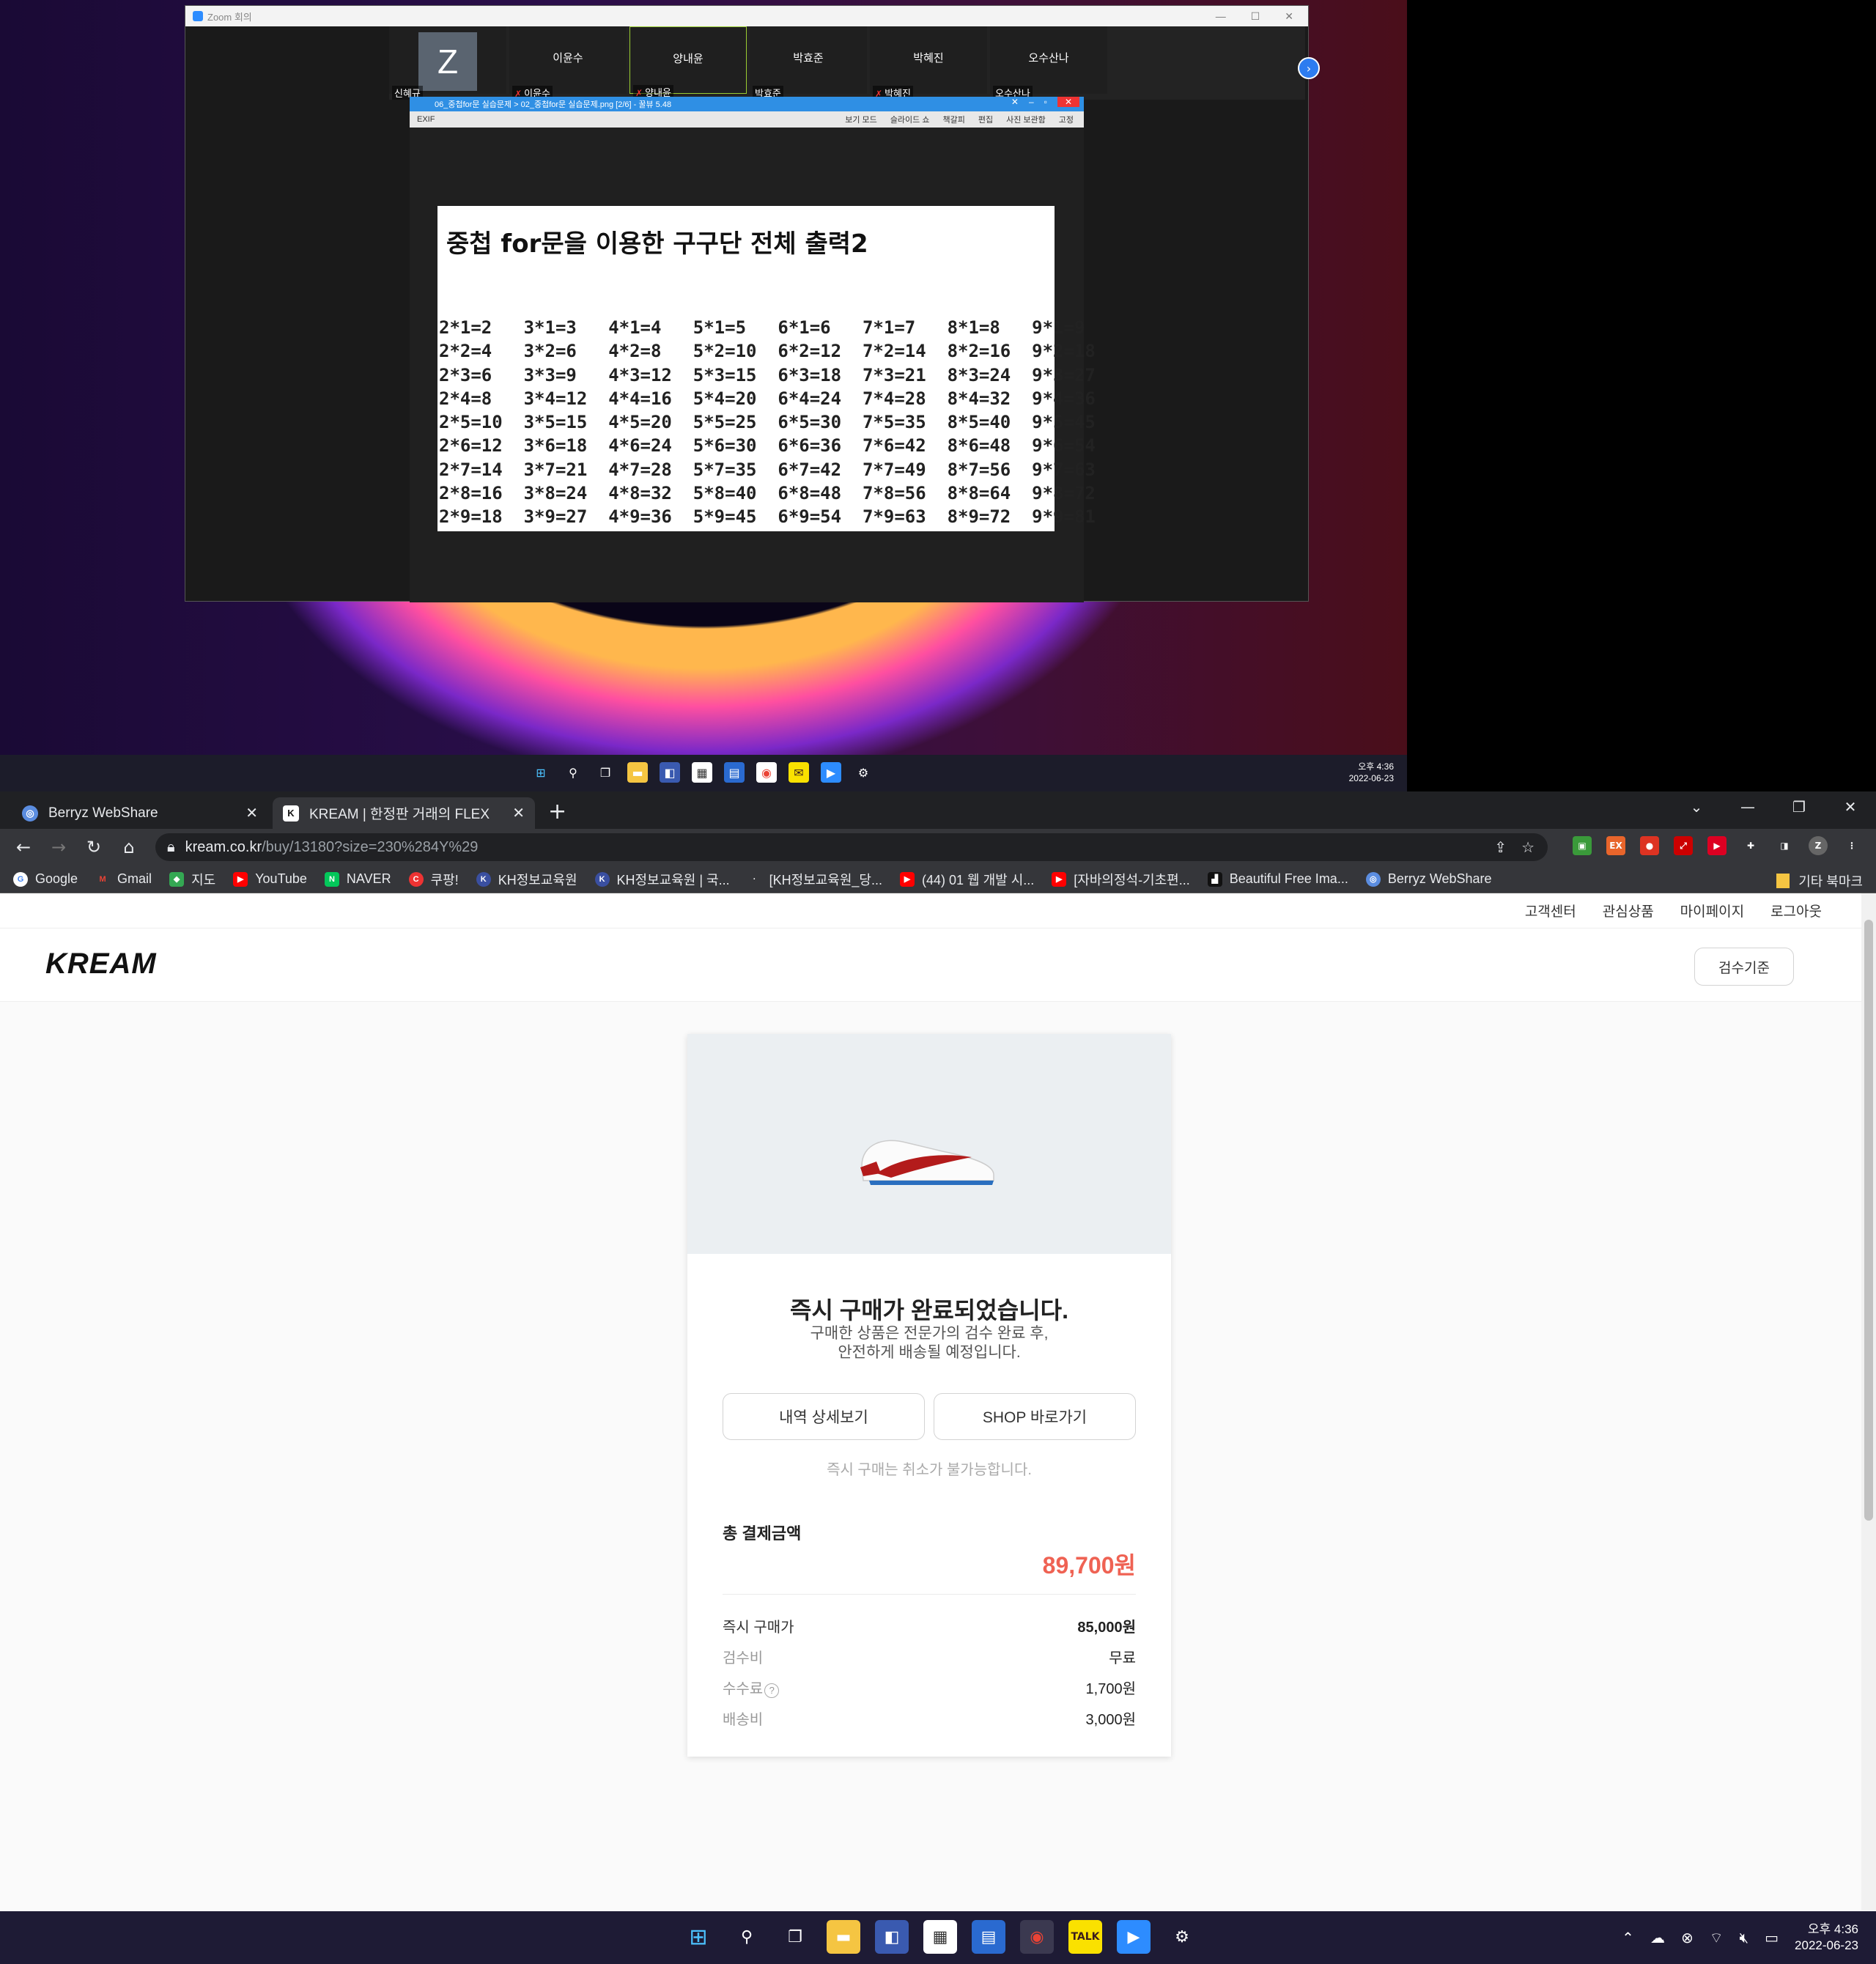  What do you see at coordinates (447, 63) in the screenshot?
I see `participant-tile: Z 신혜규` at bounding box center [447, 63].